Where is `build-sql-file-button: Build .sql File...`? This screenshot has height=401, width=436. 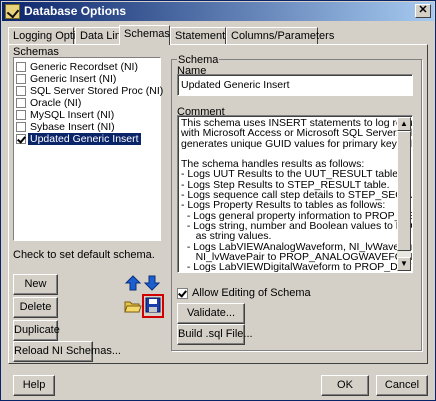
build-sql-file-button: Build .sql File... is located at coordinates (215, 334).